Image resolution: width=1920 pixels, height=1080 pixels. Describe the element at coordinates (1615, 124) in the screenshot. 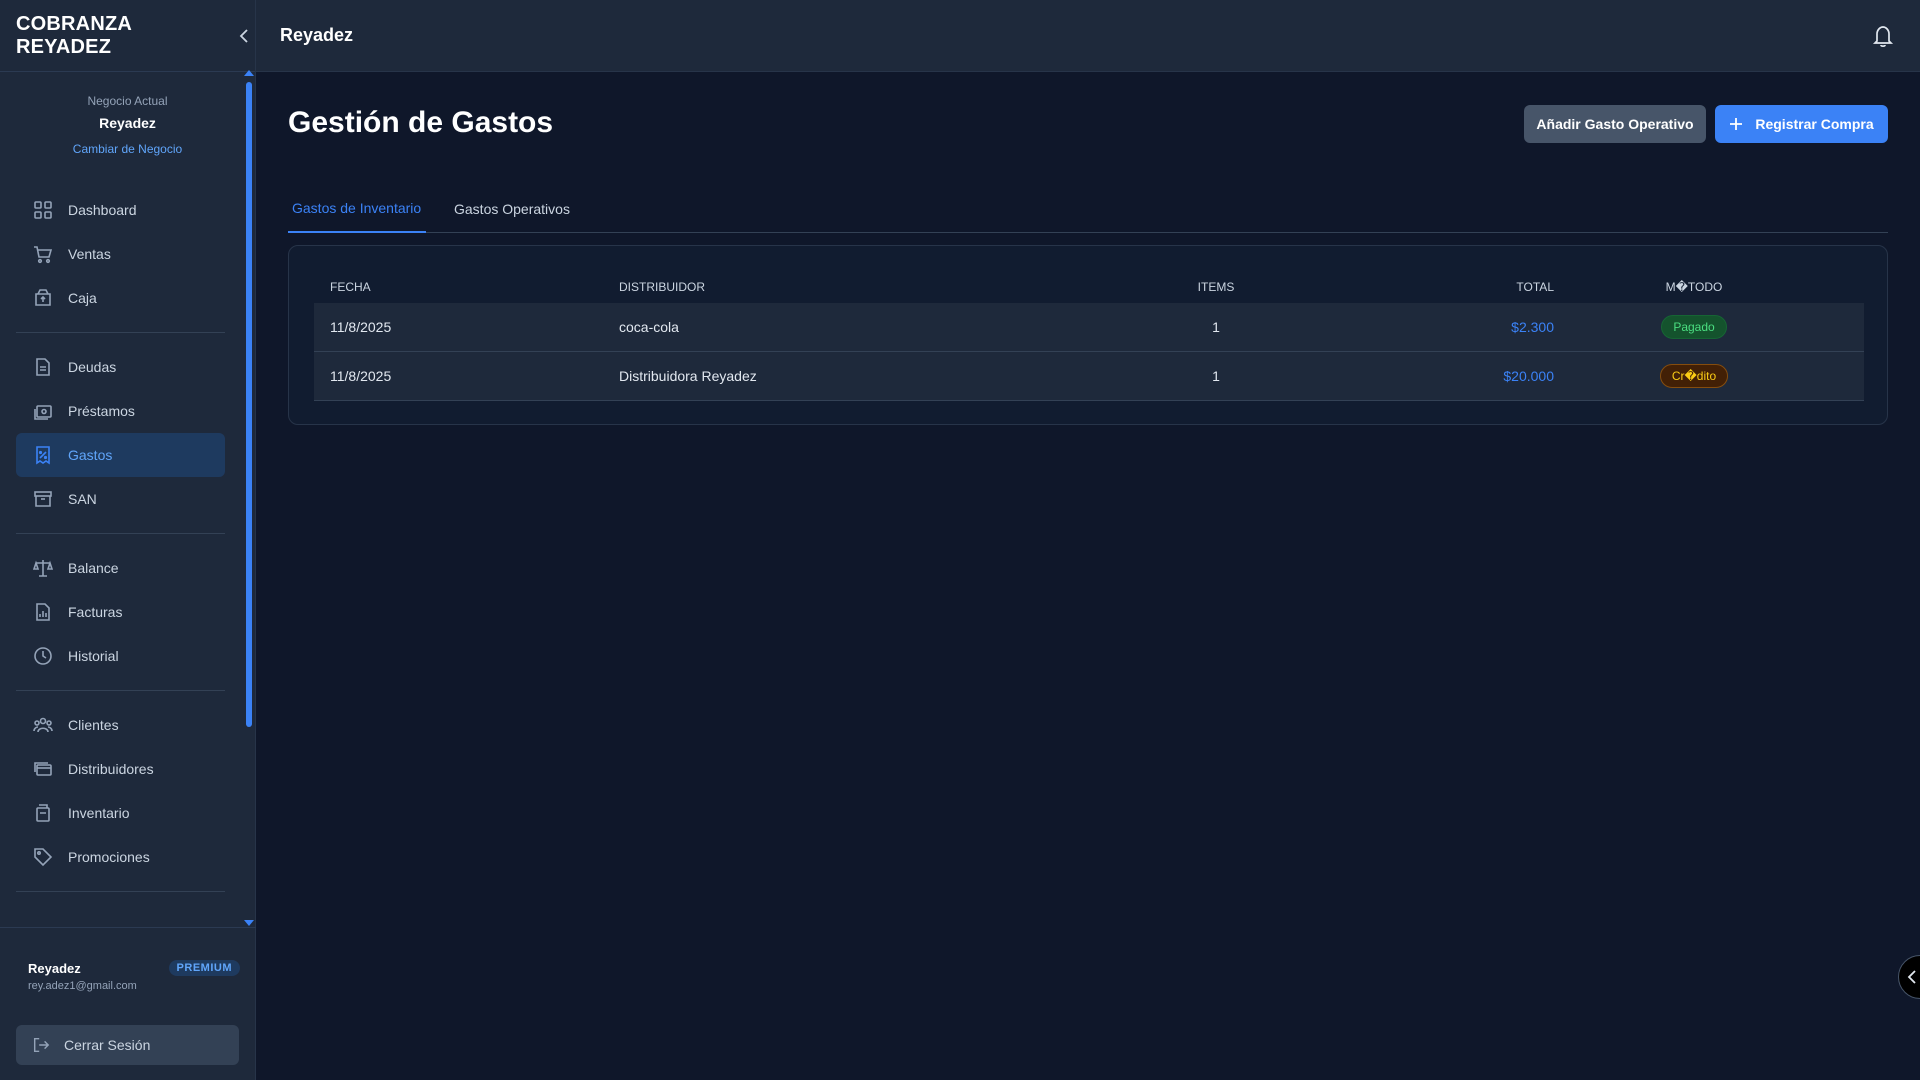

I see `add-operational-expense-button: Añadir Gasto Operativo` at that location.